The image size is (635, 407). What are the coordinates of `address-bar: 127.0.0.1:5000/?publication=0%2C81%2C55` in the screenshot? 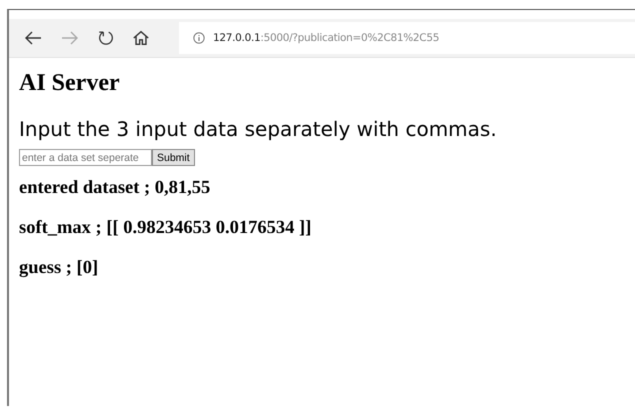 It's located at (407, 38).